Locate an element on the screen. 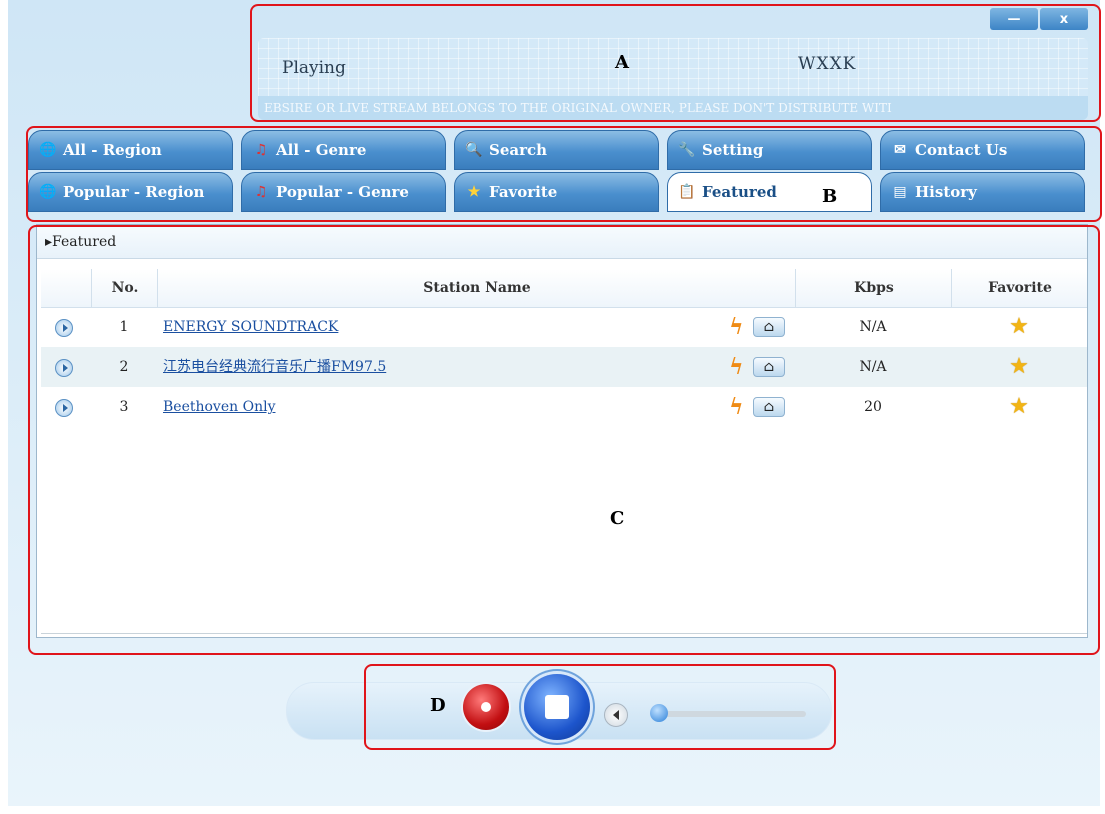 The height and width of the screenshot is (814, 1105). annotation-label-b: B is located at coordinates (830, 196).